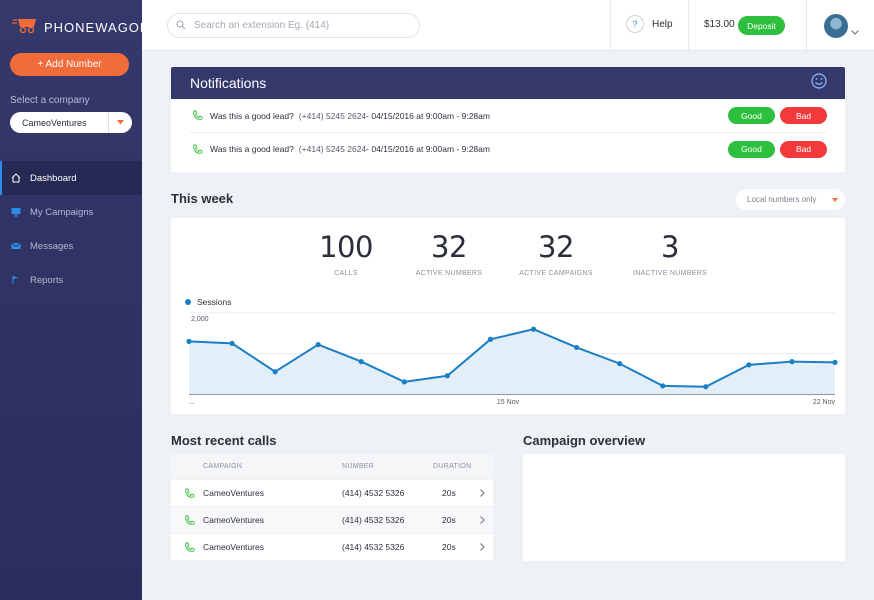  What do you see at coordinates (508, 25) in the screenshot?
I see `topbar: ? Help $13.00 Deposit` at bounding box center [508, 25].